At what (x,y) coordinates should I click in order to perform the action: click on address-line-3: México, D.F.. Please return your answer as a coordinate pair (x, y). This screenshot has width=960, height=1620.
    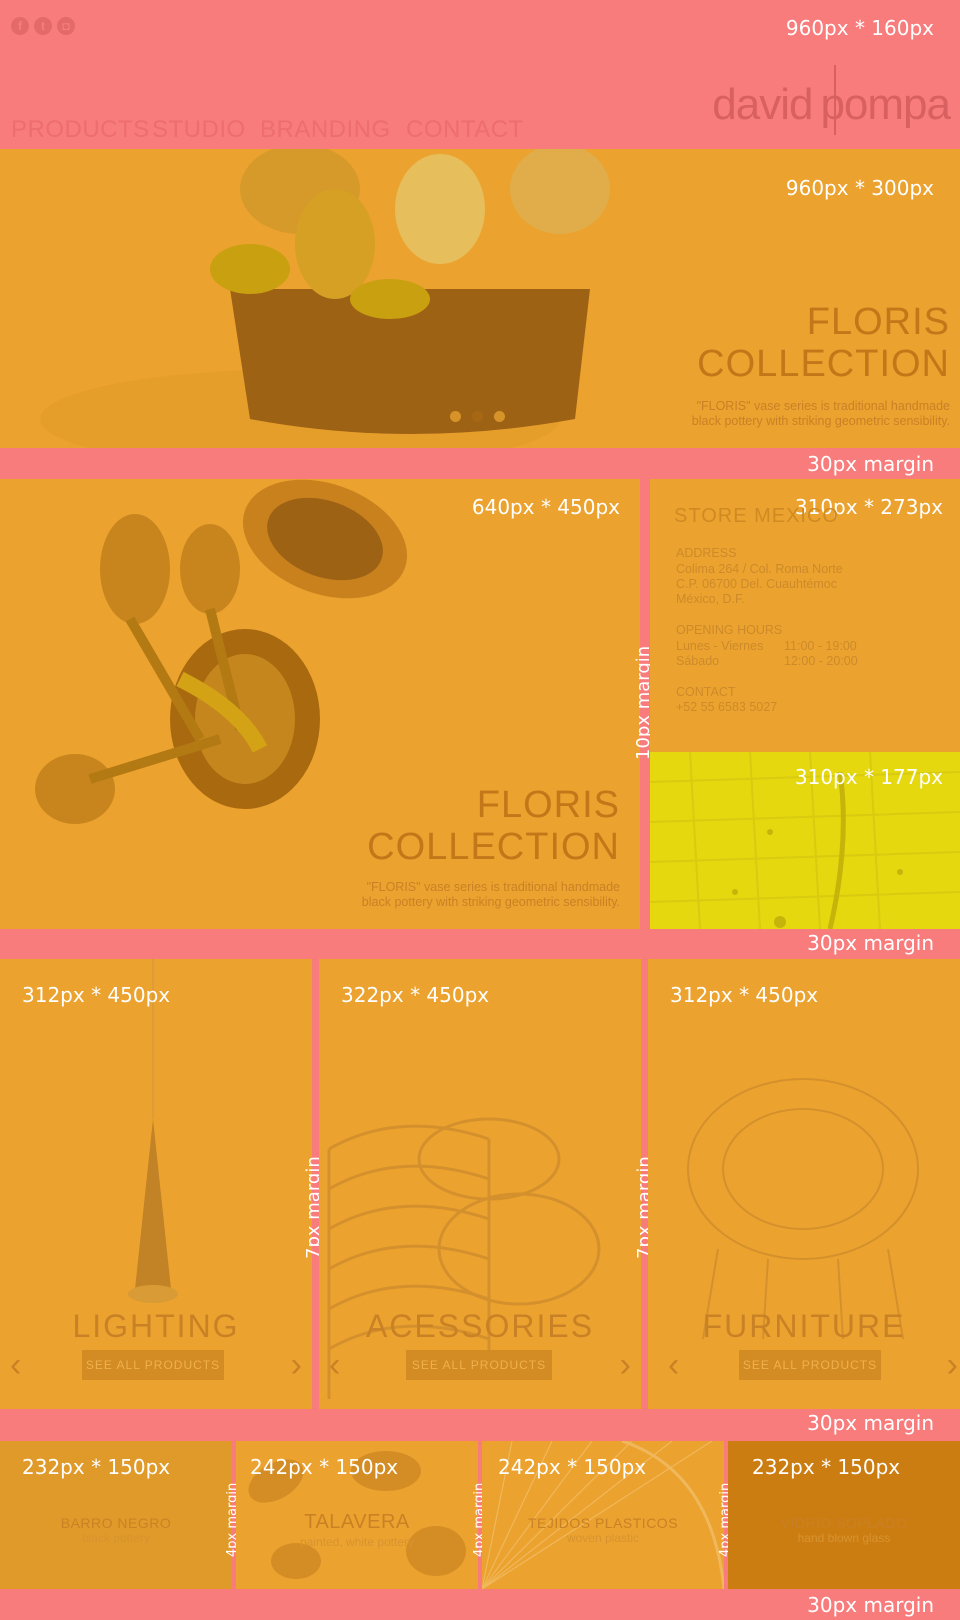
    Looking at the image, I should click on (710, 599).